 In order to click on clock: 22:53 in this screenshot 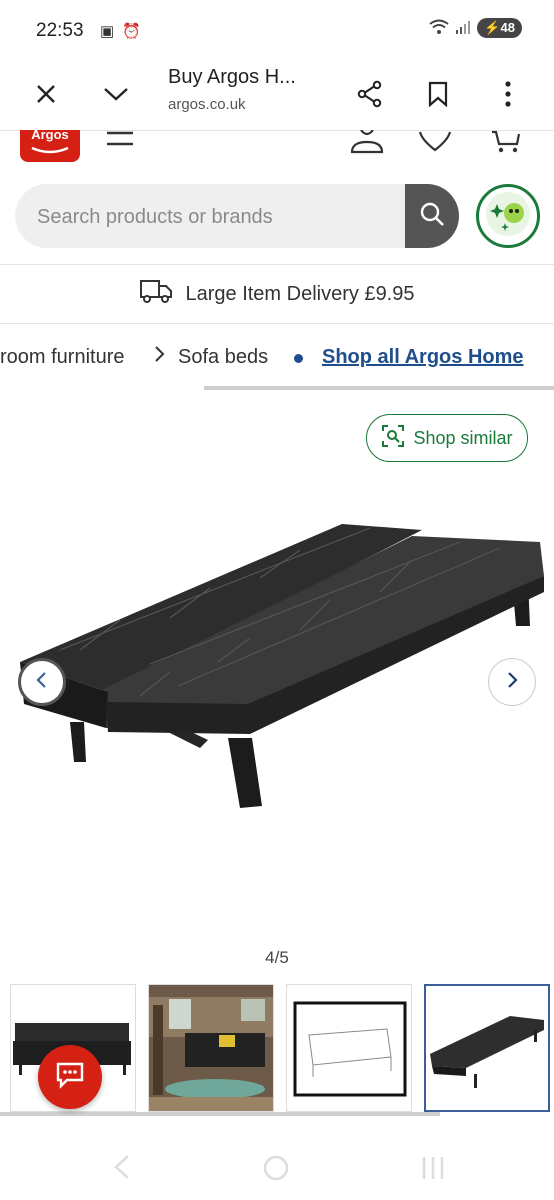, I will do `click(60, 30)`.